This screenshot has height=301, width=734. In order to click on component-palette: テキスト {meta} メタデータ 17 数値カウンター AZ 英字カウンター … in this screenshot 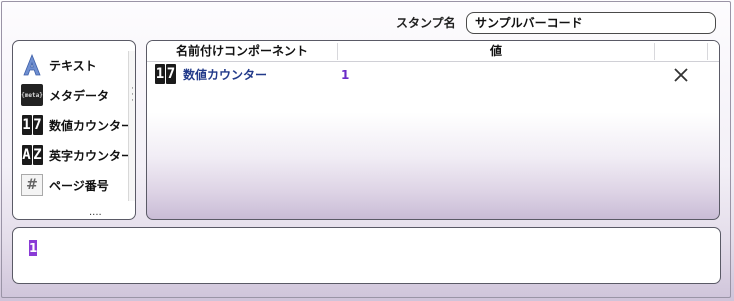, I will do `click(74, 130)`.